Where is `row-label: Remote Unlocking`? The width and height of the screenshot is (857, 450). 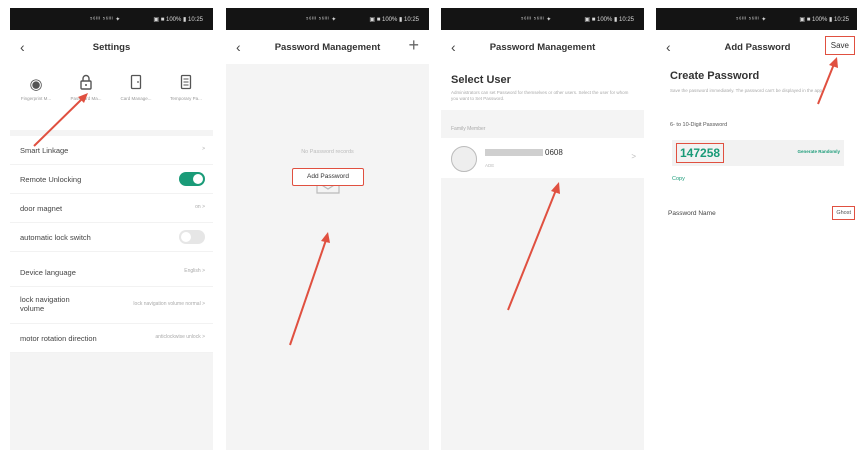
row-label: Remote Unlocking is located at coordinates (51, 179).